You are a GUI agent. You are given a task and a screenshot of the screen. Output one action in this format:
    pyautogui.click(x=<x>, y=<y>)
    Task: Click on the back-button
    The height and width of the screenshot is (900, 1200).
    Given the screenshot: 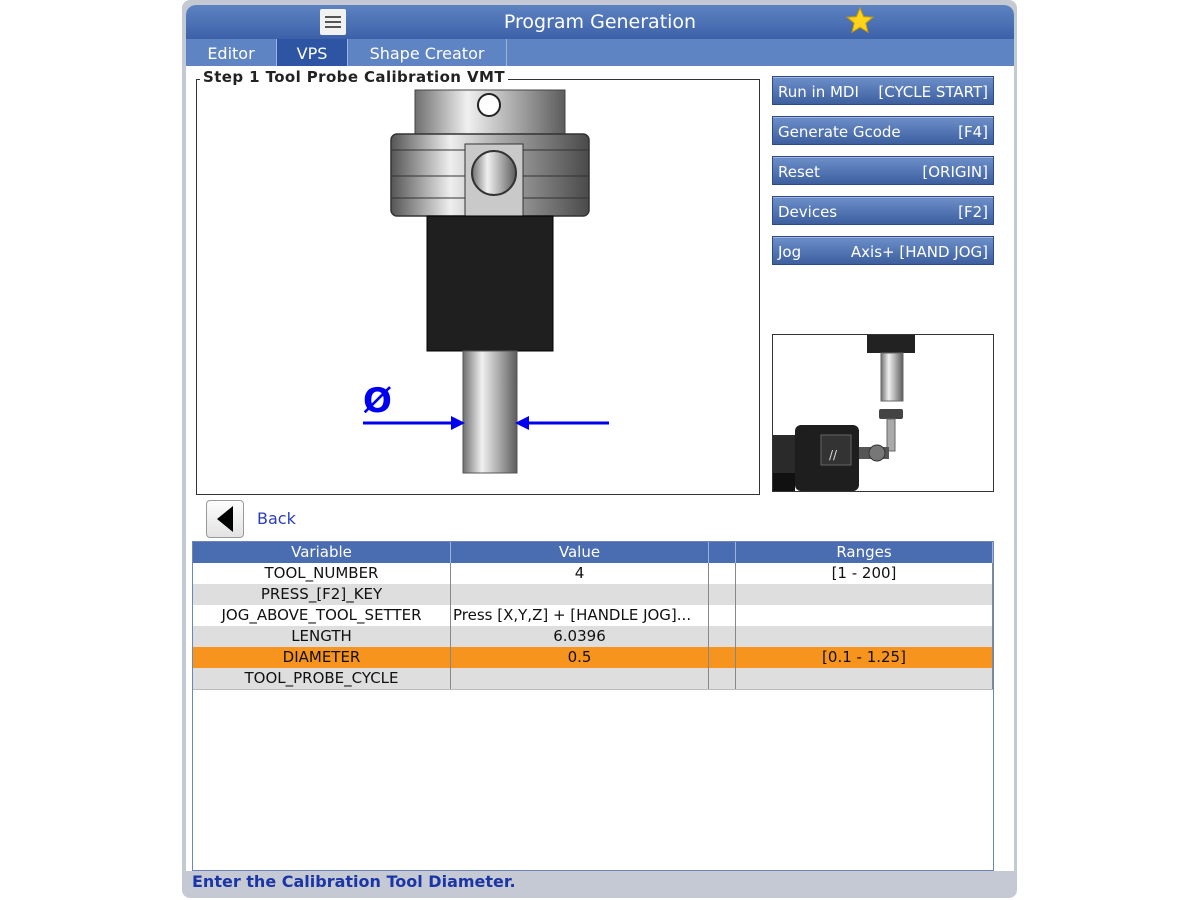 What is the action you would take?
    pyautogui.click(x=225, y=519)
    